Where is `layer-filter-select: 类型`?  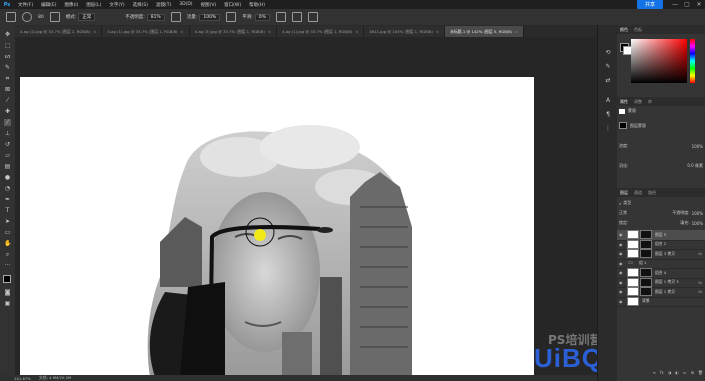 layer-filter-select: 类型 is located at coordinates (627, 203).